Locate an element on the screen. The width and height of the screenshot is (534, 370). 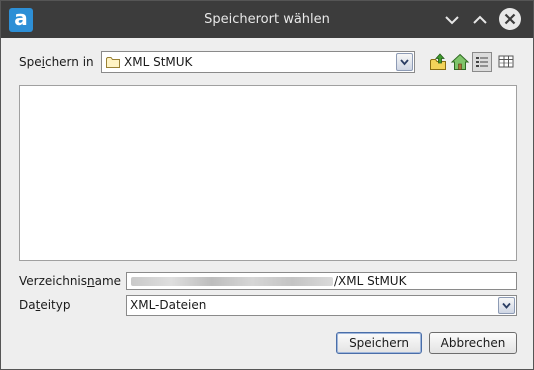
file-type-label-part: Da is located at coordinates (27, 305).